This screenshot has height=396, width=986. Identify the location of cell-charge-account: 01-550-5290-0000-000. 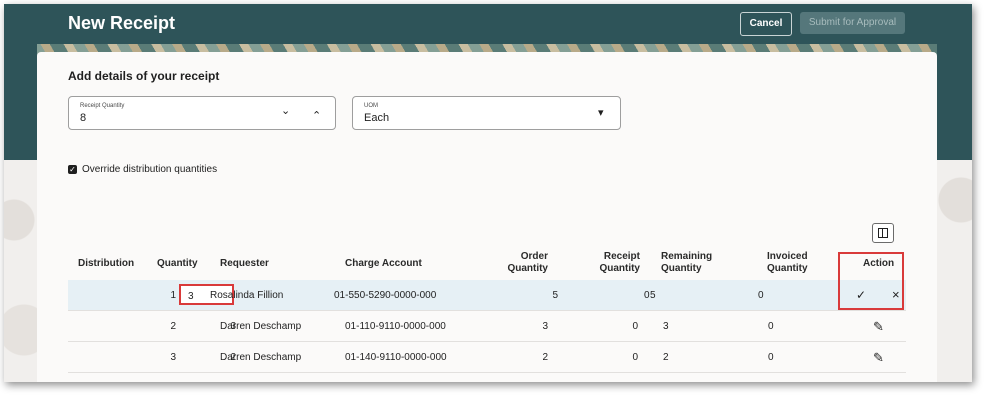
(385, 295).